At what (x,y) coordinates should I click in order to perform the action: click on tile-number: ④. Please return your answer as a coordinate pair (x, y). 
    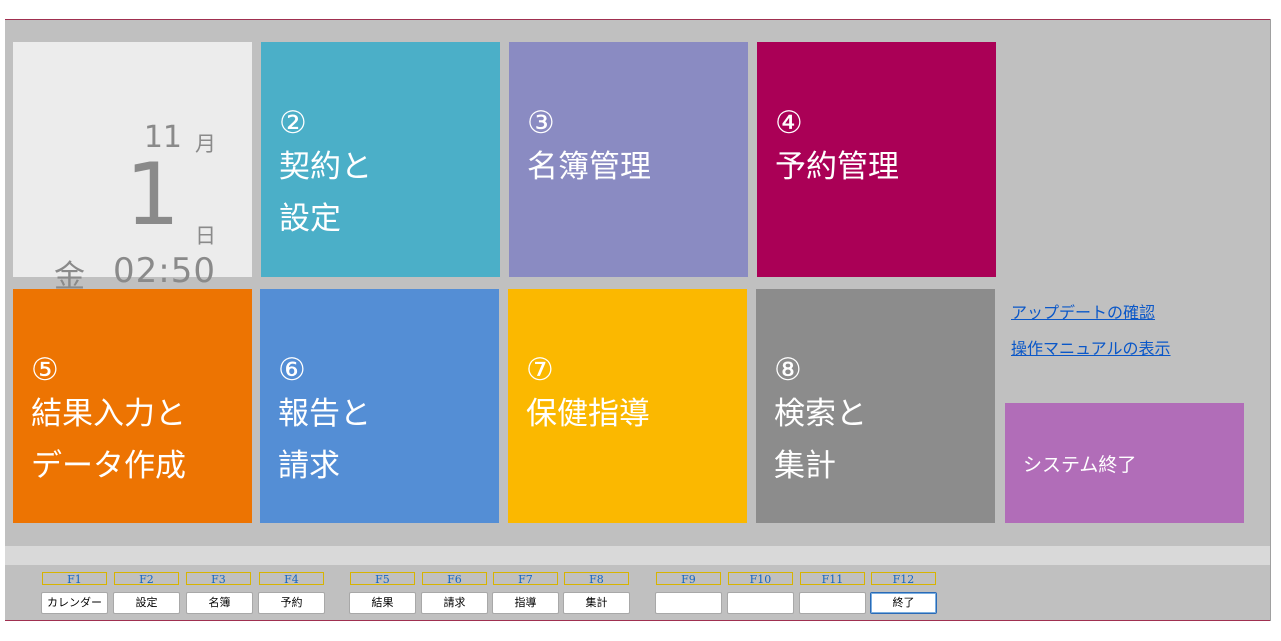
    Looking at the image, I should click on (789, 123).